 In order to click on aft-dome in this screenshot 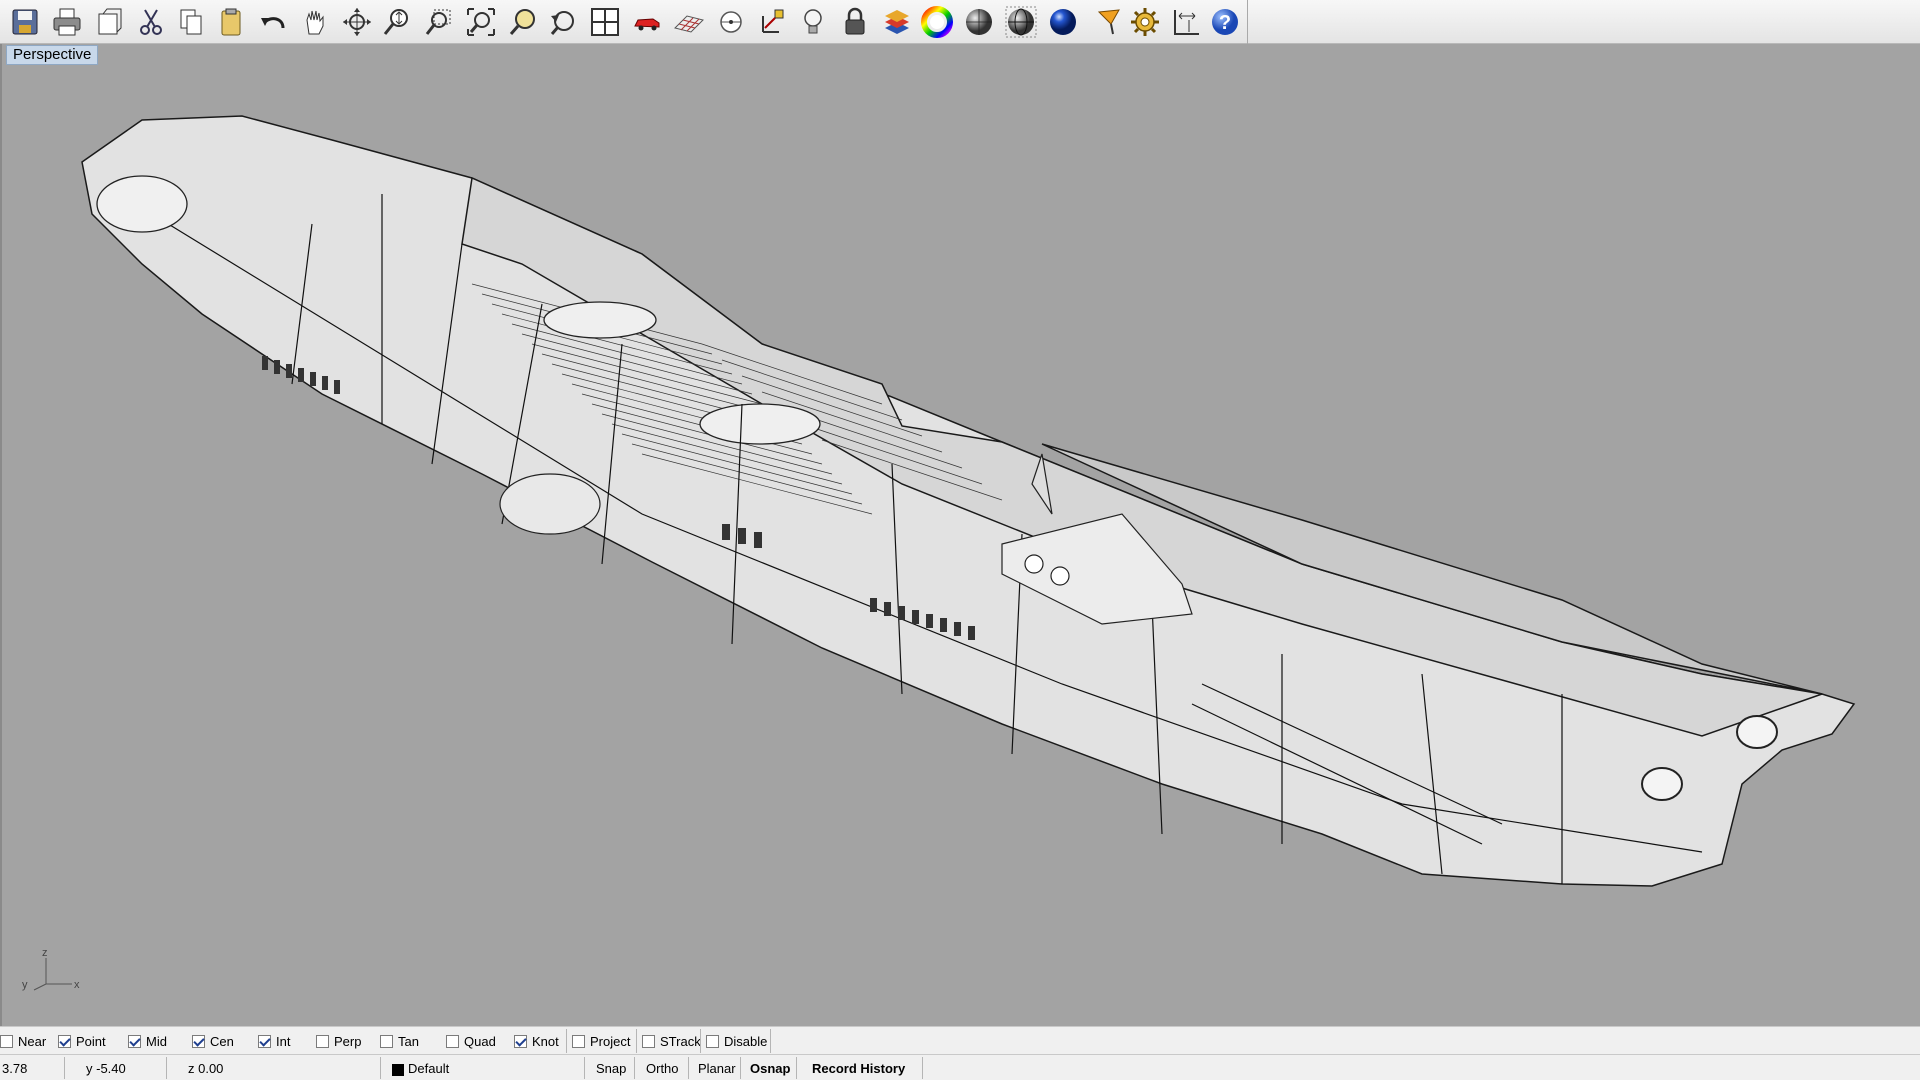, I will do `click(142, 204)`.